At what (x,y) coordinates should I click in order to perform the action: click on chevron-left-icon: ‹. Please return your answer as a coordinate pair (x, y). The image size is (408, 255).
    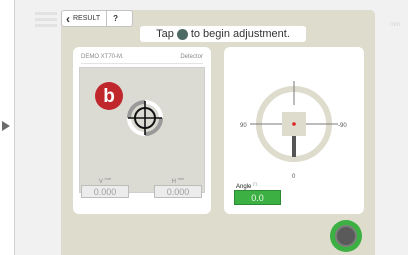
    Looking at the image, I should click on (68, 18).